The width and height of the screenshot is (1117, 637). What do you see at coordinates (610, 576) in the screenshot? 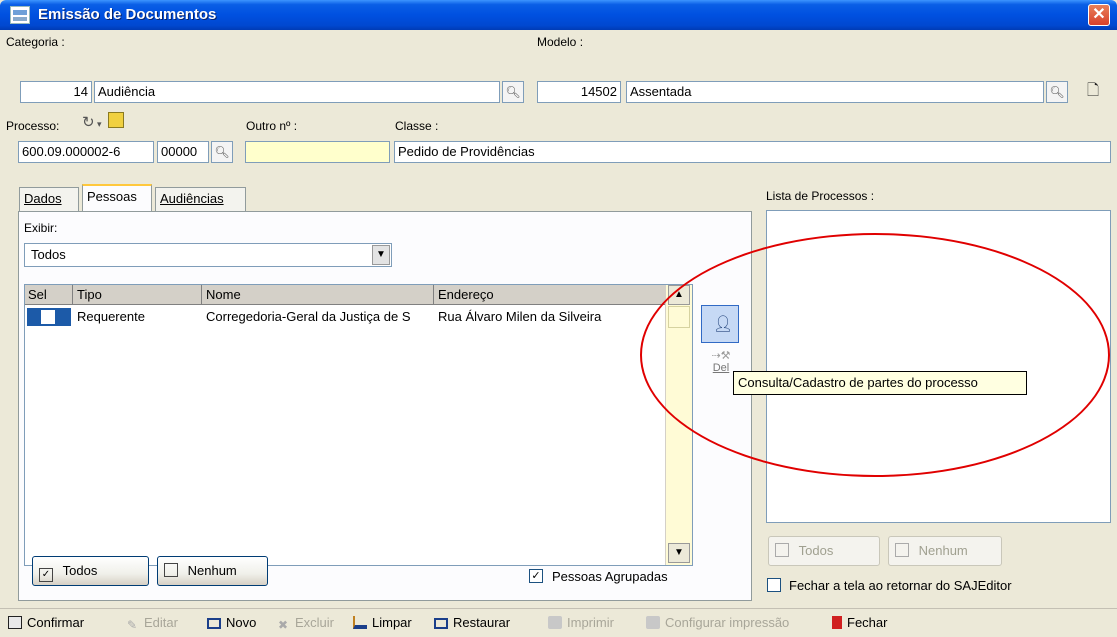
I see `pessoas-agrupadas-label: Pessoas Agrupadas` at bounding box center [610, 576].